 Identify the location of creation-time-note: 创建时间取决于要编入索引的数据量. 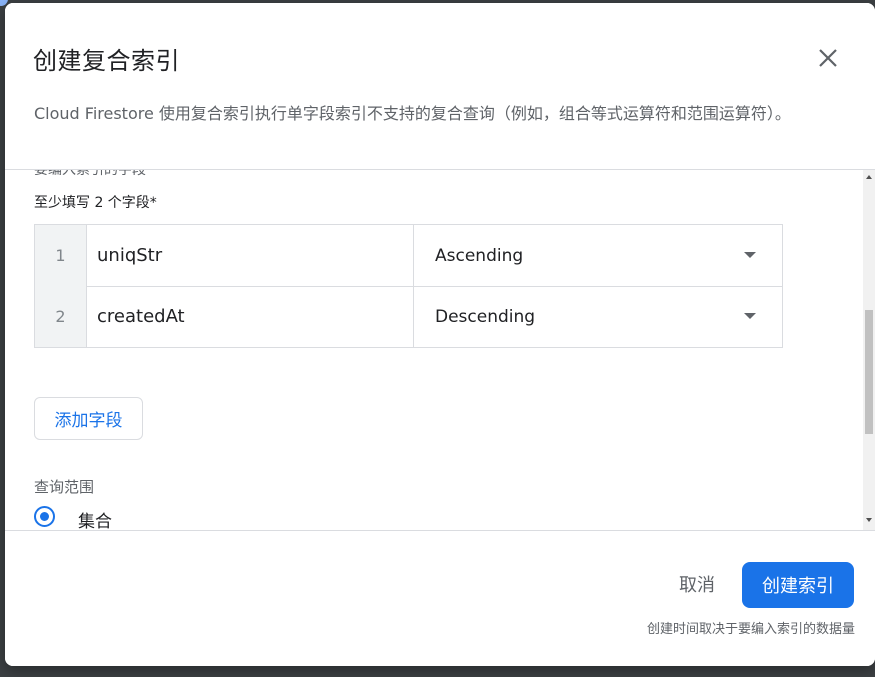
(750, 629).